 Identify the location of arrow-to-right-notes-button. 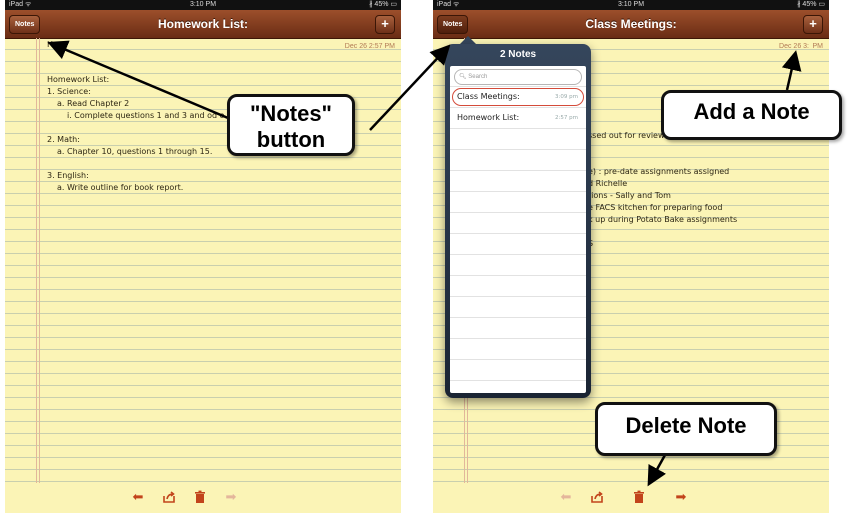
(410, 87).